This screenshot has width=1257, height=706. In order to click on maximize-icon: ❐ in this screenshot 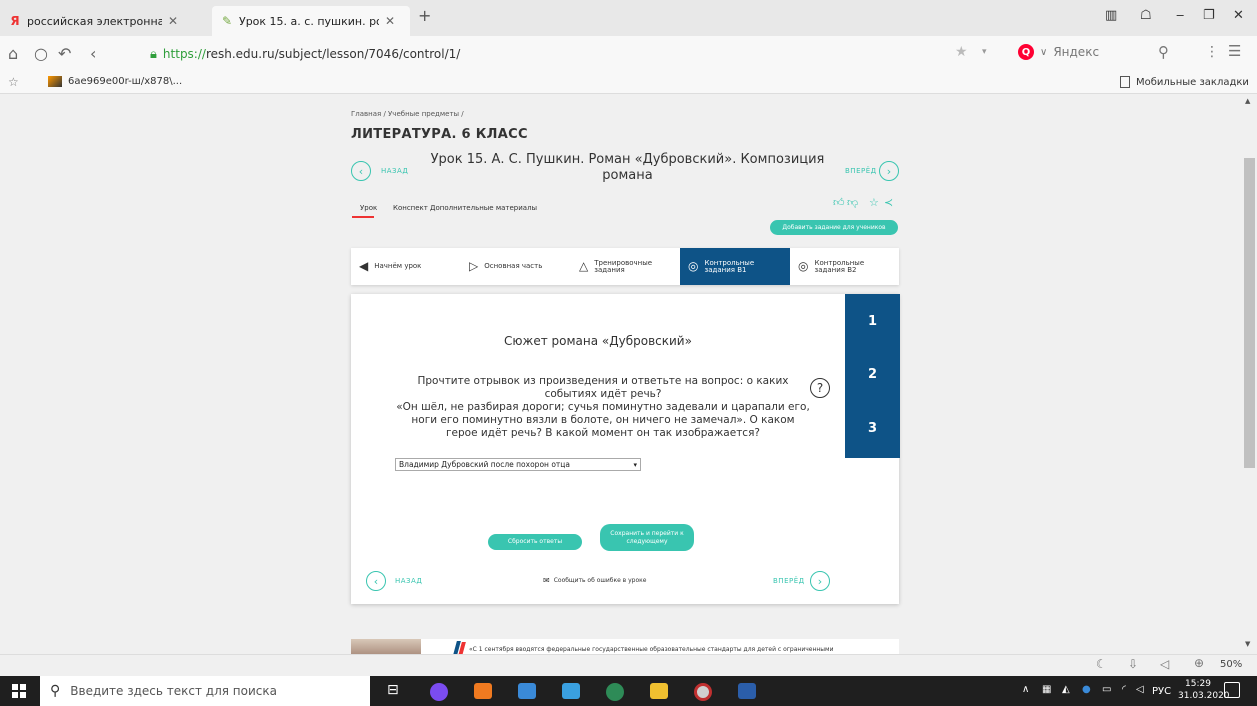, I will do `click(1209, 15)`.